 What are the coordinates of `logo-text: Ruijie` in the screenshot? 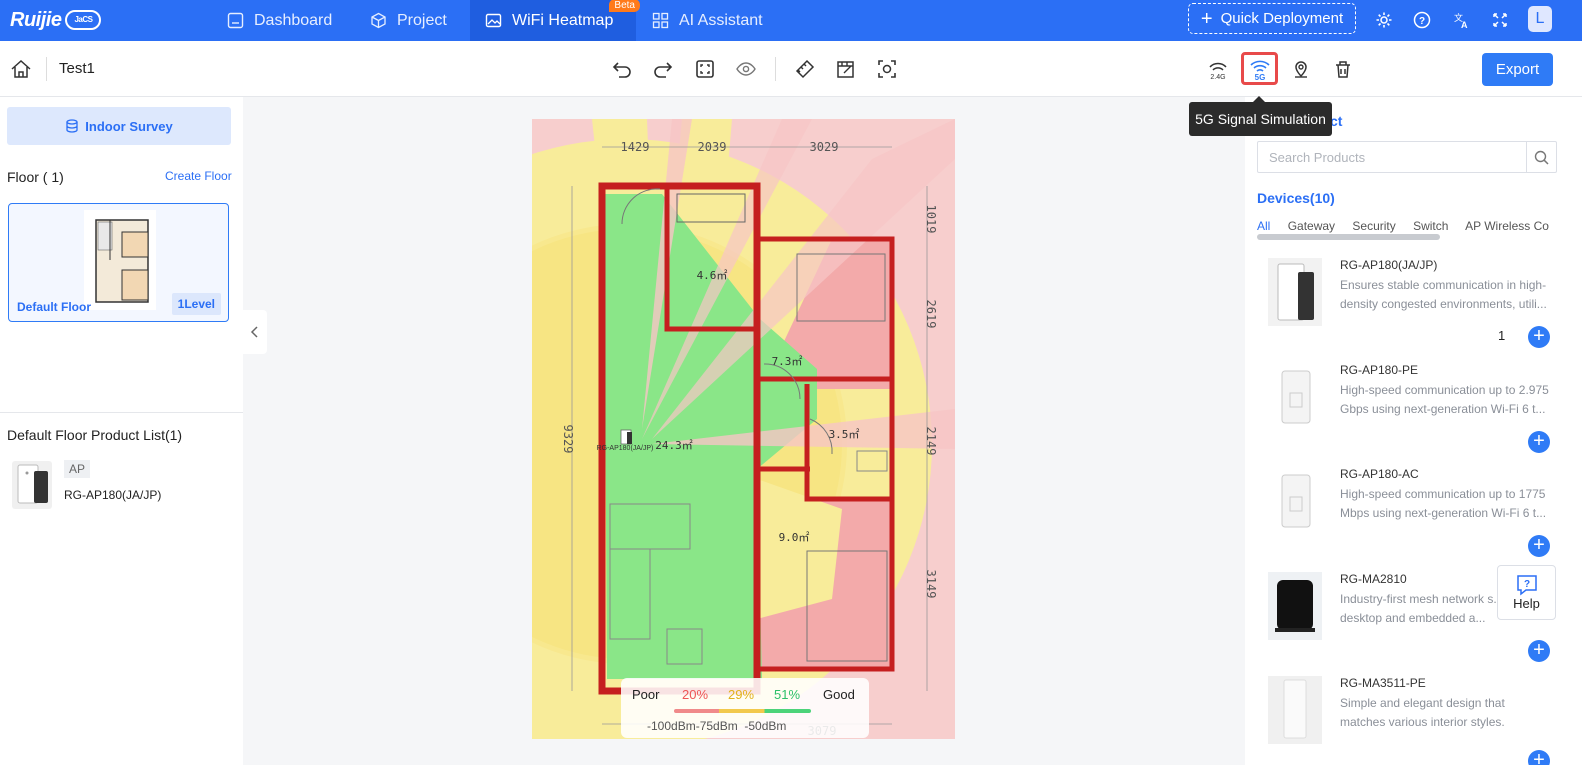 It's located at (36, 19).